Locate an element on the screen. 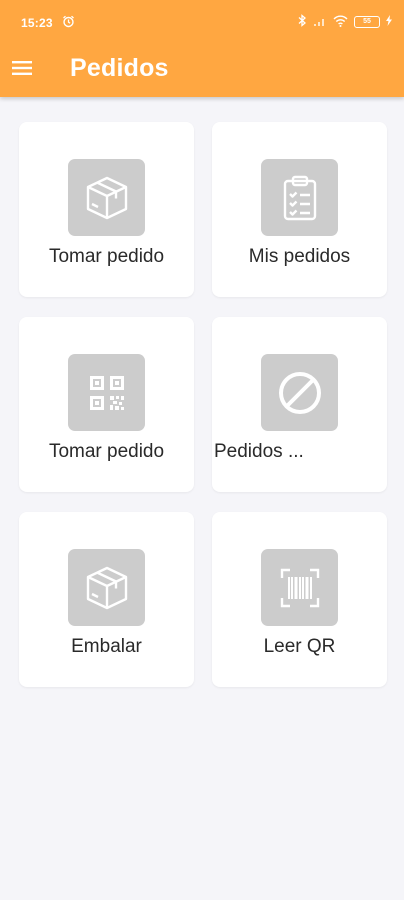  card-embalar: Embalar is located at coordinates (106, 599).